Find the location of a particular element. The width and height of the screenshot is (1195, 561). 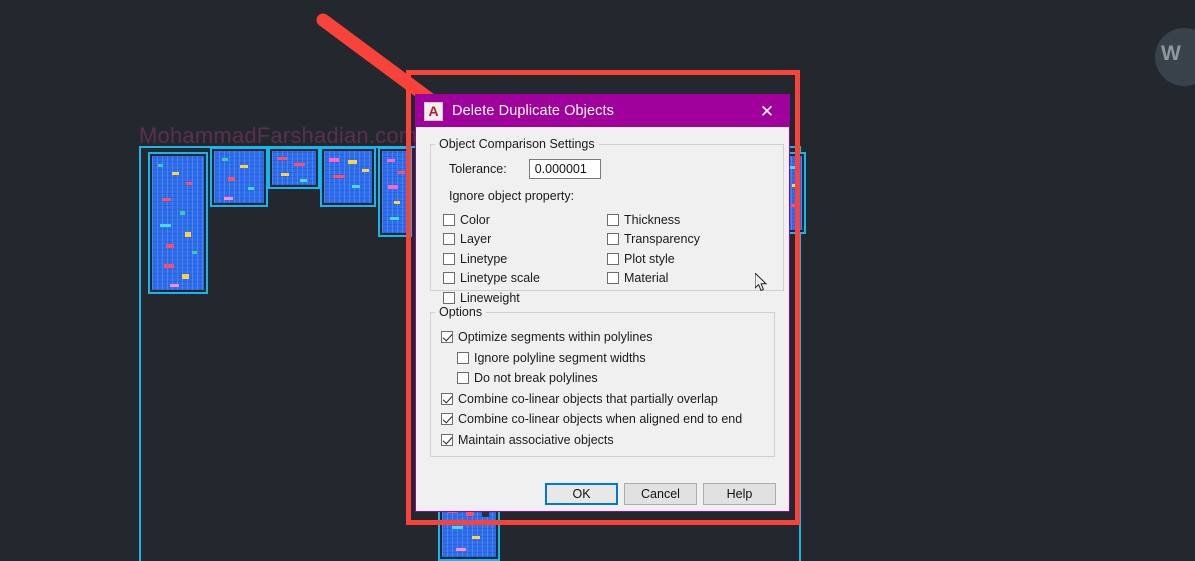

checkbox-layer: Layer is located at coordinates (525, 240).